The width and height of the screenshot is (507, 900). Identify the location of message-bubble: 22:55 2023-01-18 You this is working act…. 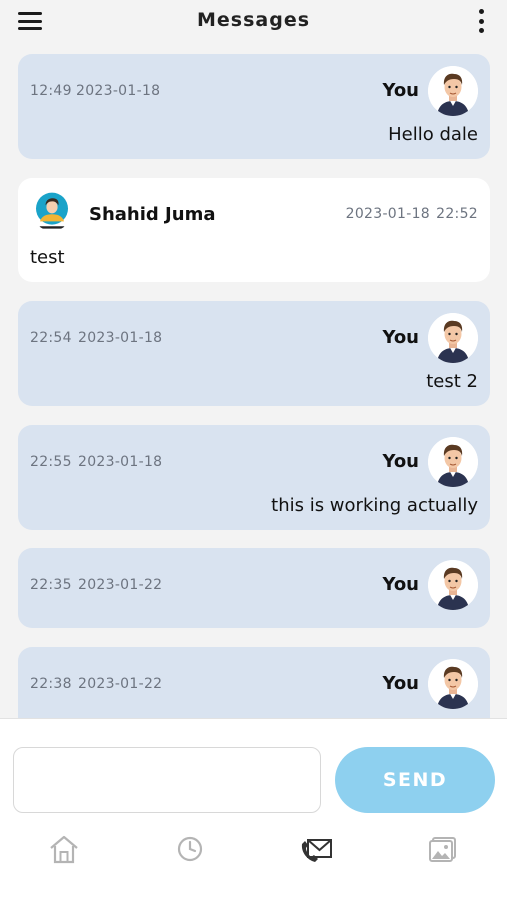
(254, 477).